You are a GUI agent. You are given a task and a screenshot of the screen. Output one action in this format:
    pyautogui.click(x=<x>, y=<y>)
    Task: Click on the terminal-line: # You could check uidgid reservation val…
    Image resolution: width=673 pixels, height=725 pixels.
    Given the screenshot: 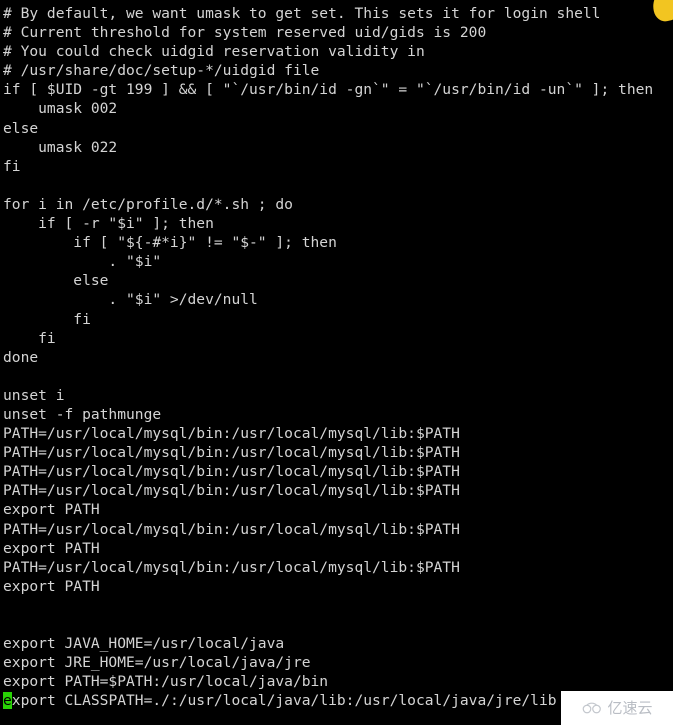 What is the action you would take?
    pyautogui.click(x=214, y=52)
    